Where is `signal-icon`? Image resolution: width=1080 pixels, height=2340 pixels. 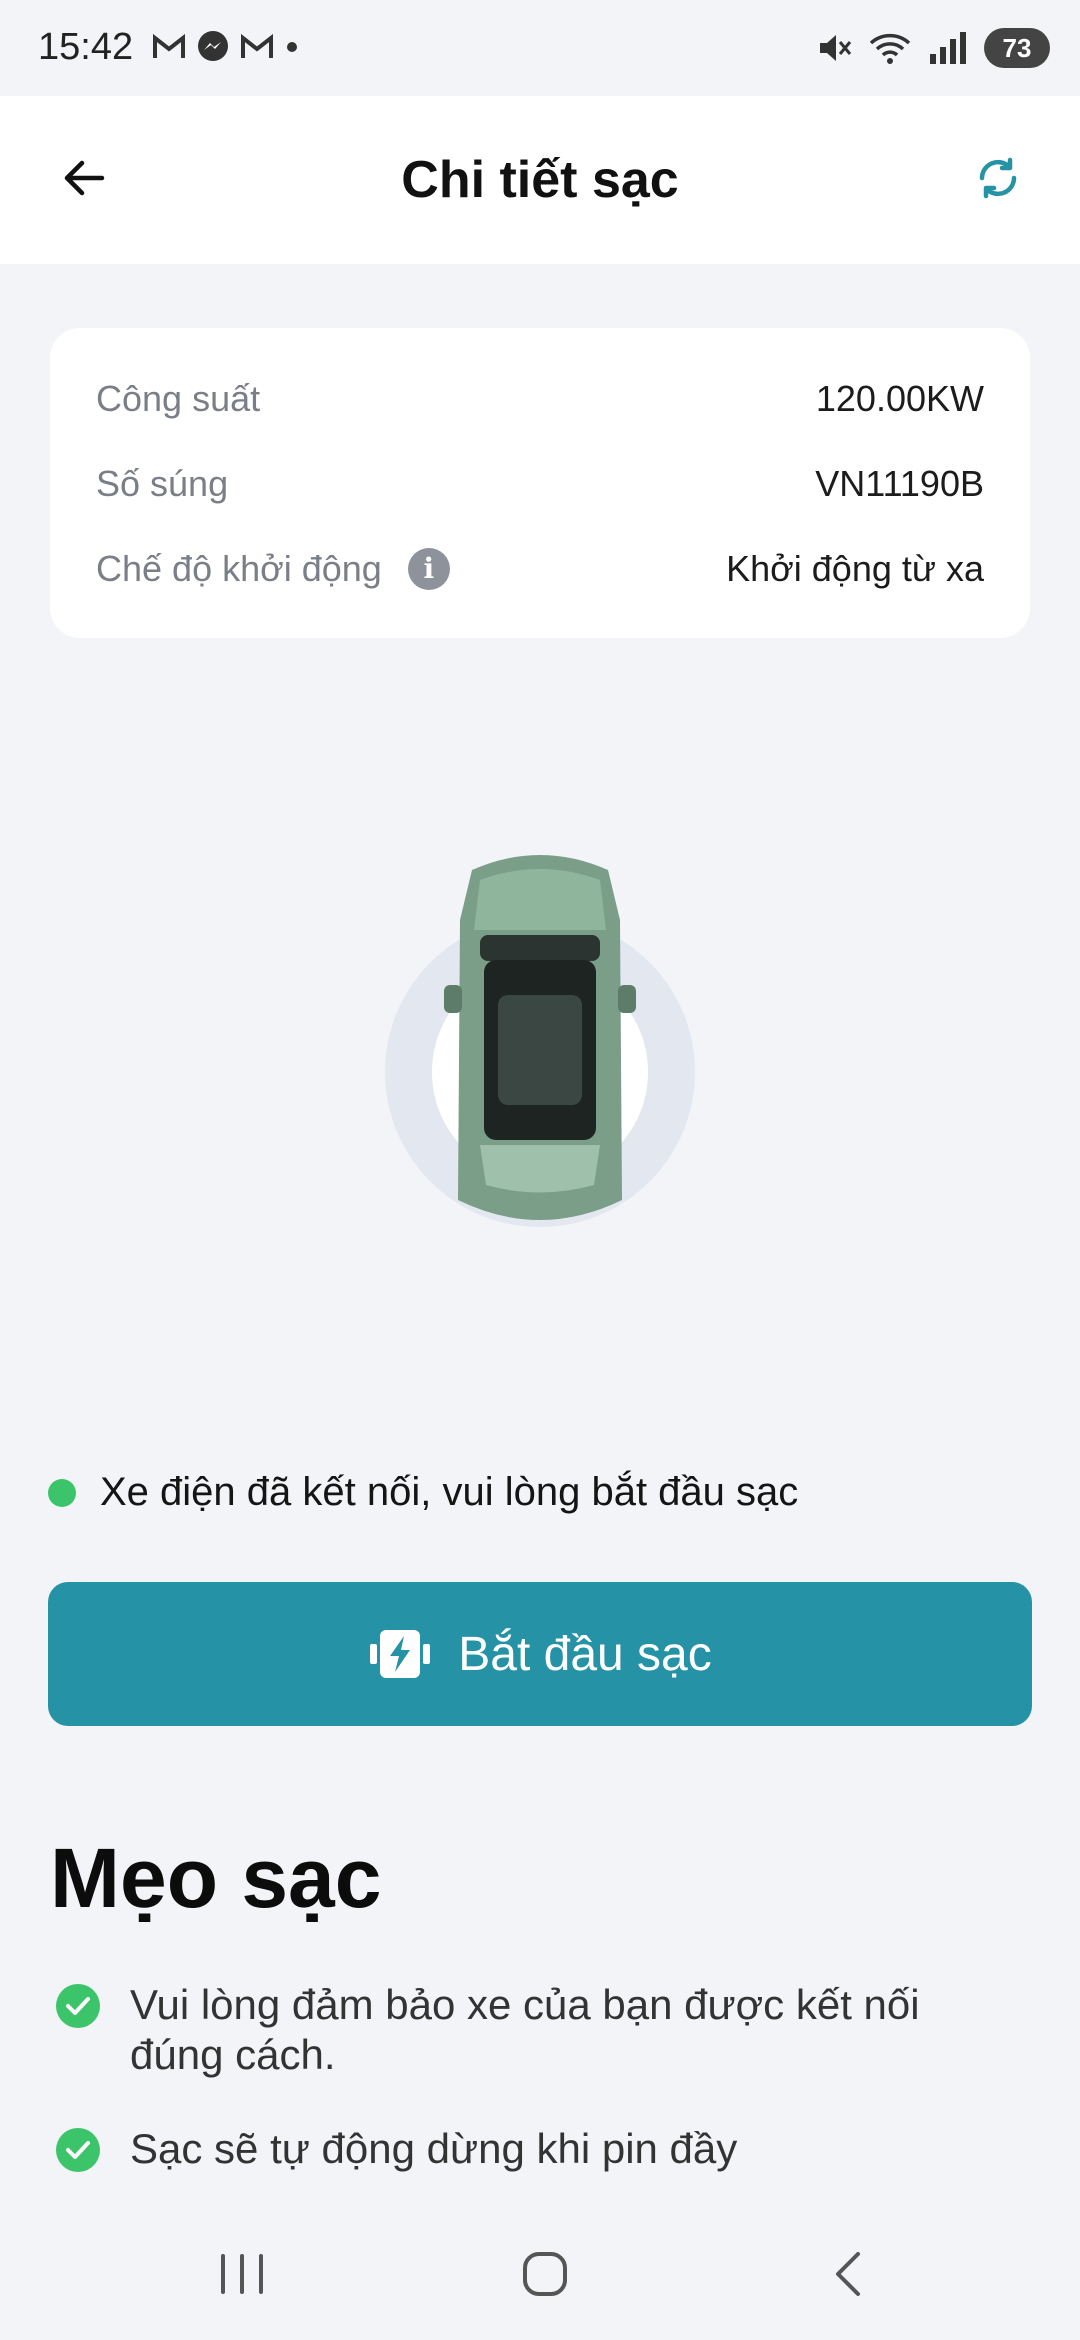
signal-icon is located at coordinates (948, 48).